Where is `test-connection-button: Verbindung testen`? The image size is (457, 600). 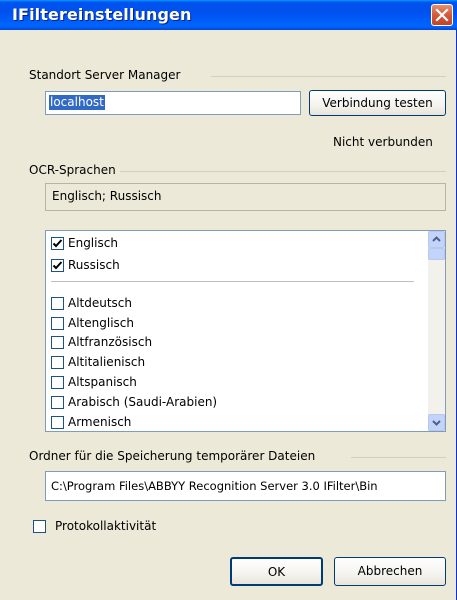
test-connection-button: Verbindung testen is located at coordinates (377, 103).